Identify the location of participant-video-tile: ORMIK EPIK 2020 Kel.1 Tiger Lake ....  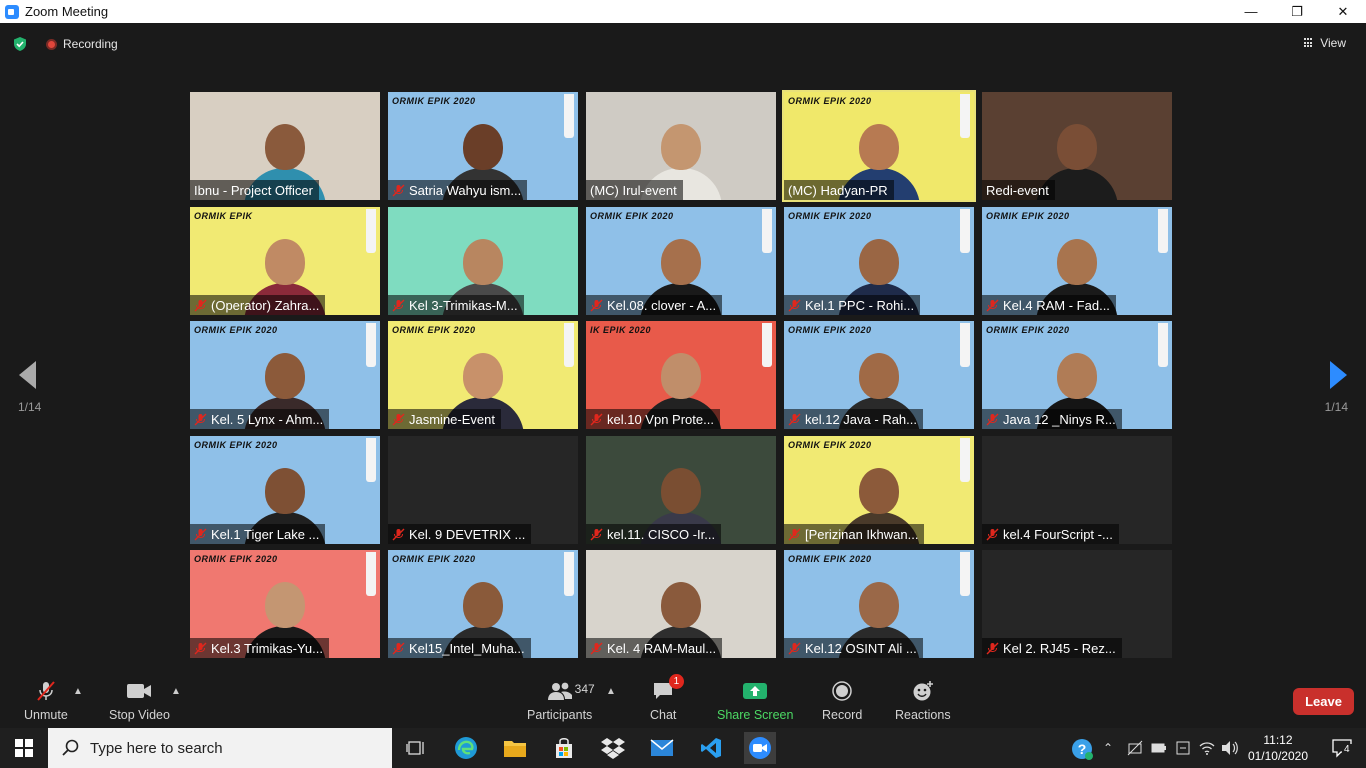
(285, 490).